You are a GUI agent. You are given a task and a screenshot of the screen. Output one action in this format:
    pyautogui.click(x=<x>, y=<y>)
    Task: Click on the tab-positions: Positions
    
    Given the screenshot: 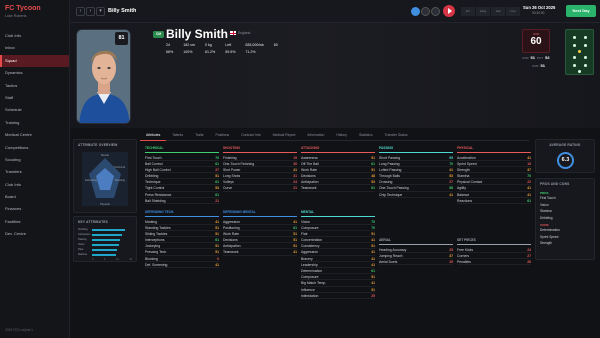 What is the action you would take?
    pyautogui.click(x=222, y=136)
    